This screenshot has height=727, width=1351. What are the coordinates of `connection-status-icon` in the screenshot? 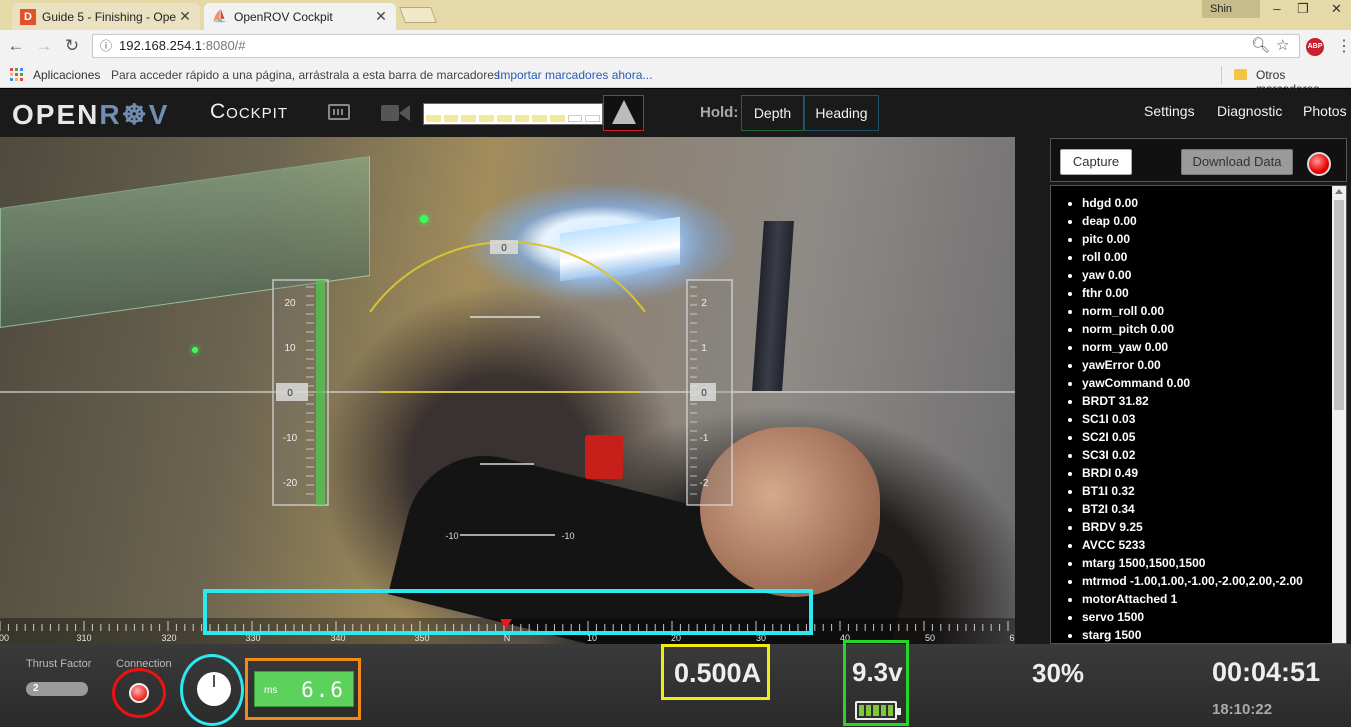 It's located at (139, 693).